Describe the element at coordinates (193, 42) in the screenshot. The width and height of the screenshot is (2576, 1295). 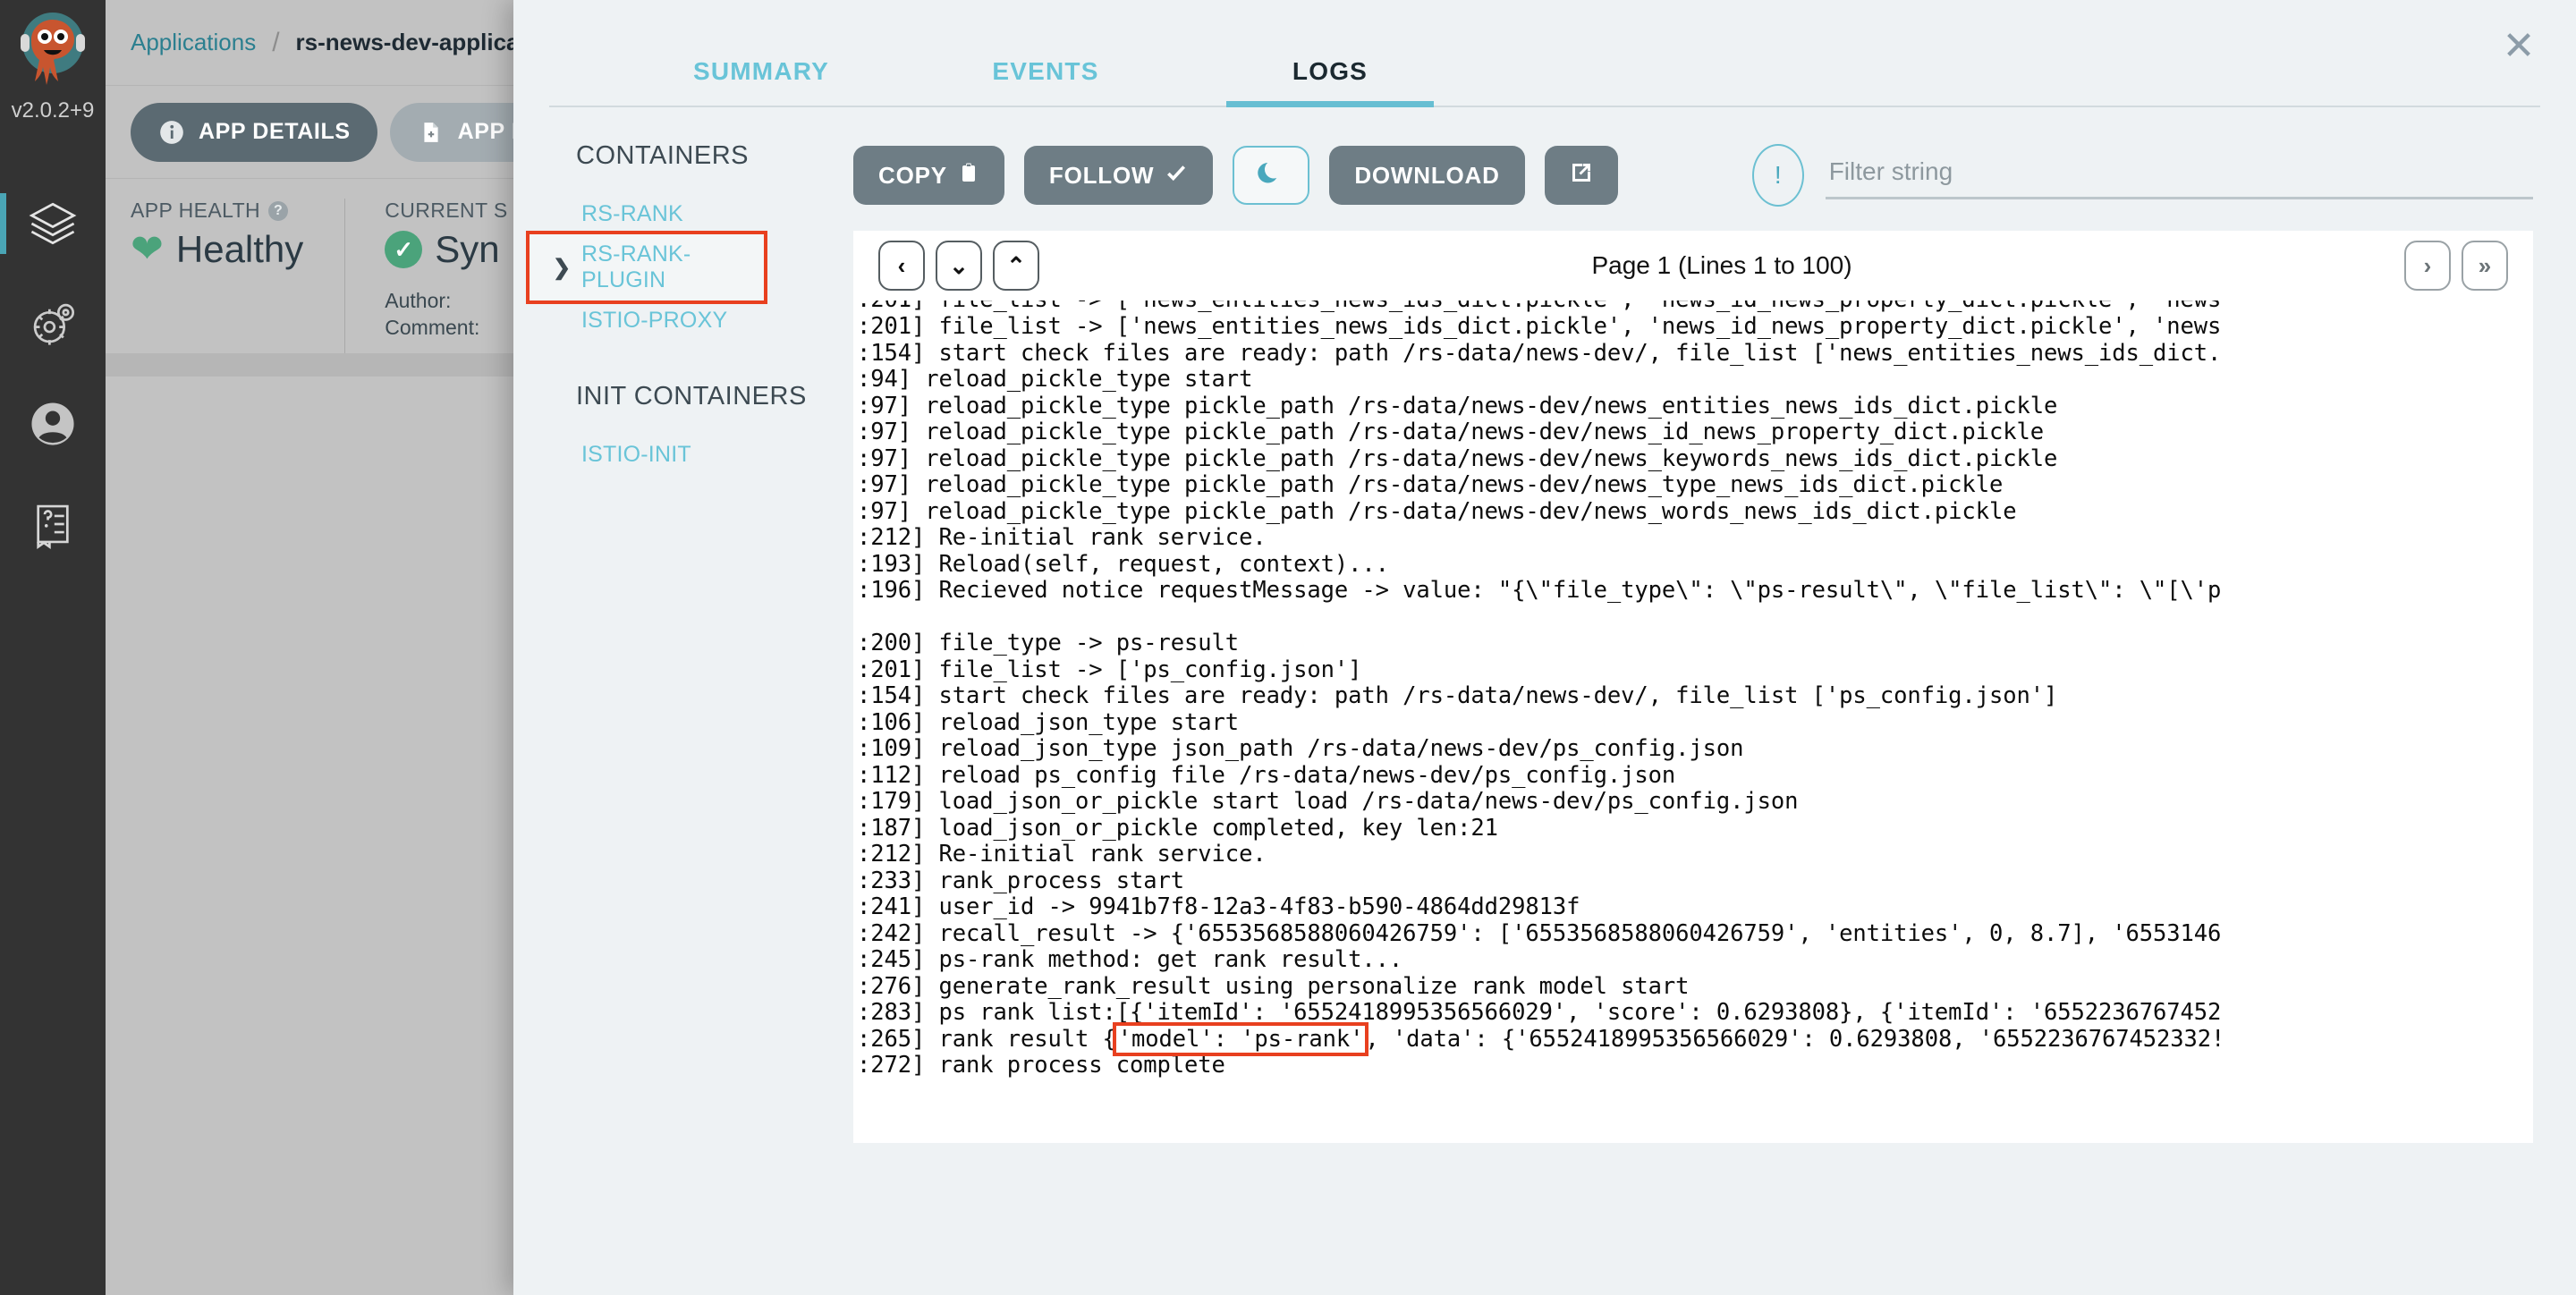
I see `breadcrumb-applications-link: Applications` at that location.